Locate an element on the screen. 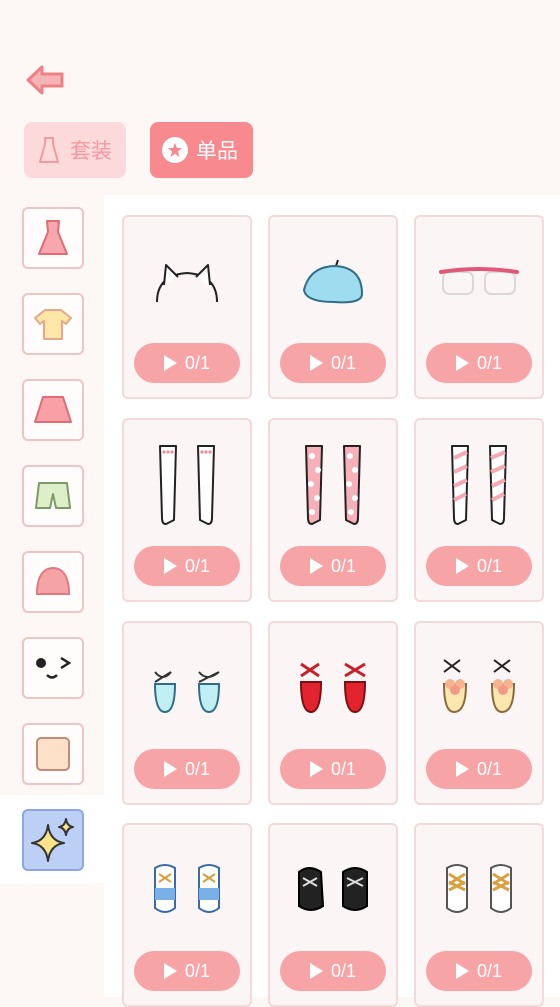  hair-icon is located at coordinates (53, 580).